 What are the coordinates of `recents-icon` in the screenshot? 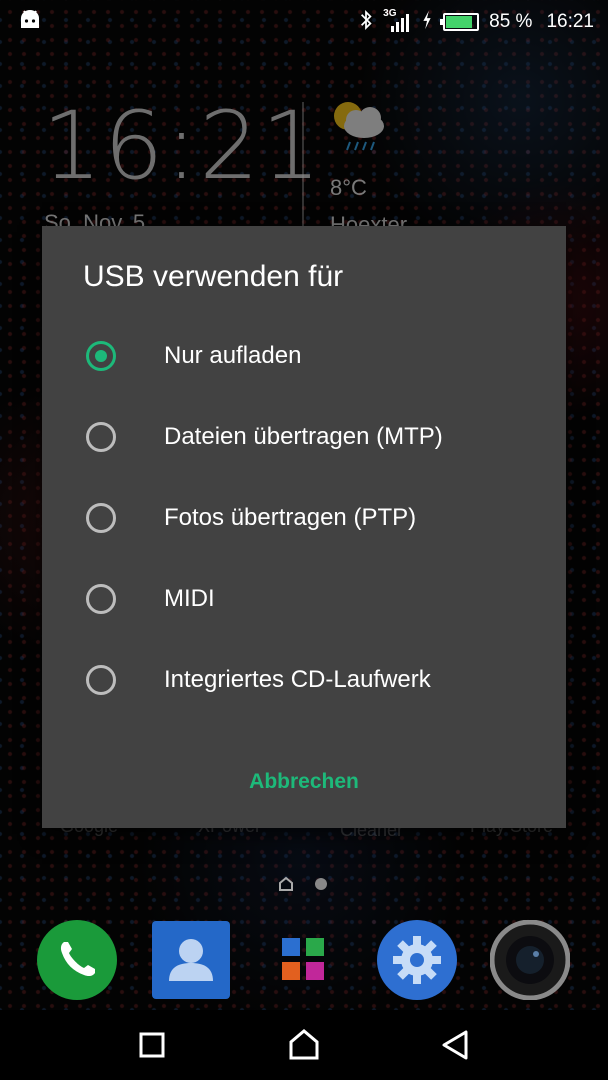 It's located at (152, 1045).